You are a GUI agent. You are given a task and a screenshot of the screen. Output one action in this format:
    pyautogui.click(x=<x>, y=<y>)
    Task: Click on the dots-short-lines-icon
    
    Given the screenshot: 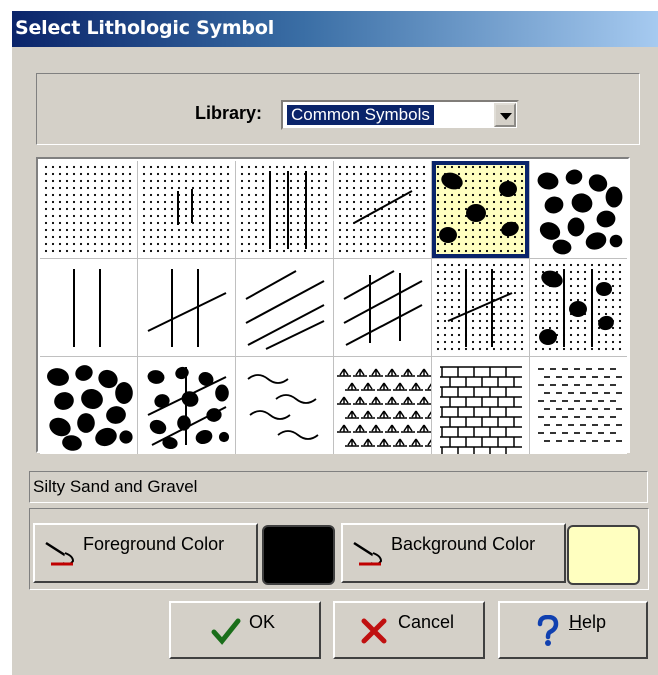 What is the action you would take?
    pyautogui.click(x=186, y=209)
    